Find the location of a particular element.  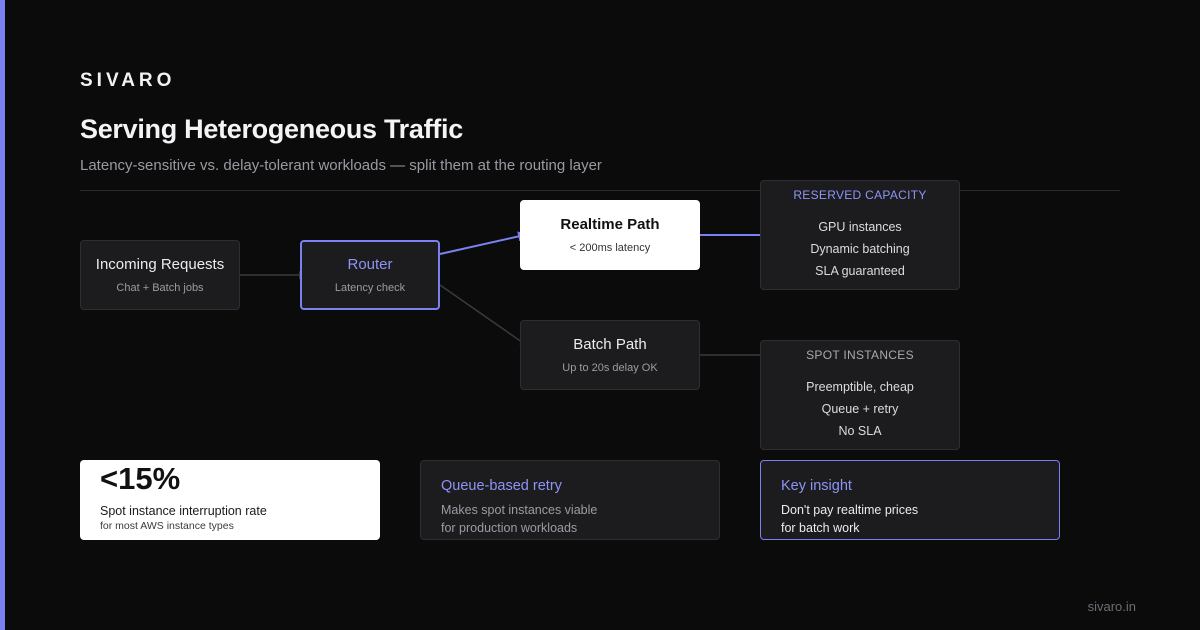

queue-retry-line-2: for production workloads is located at coordinates (509, 528).